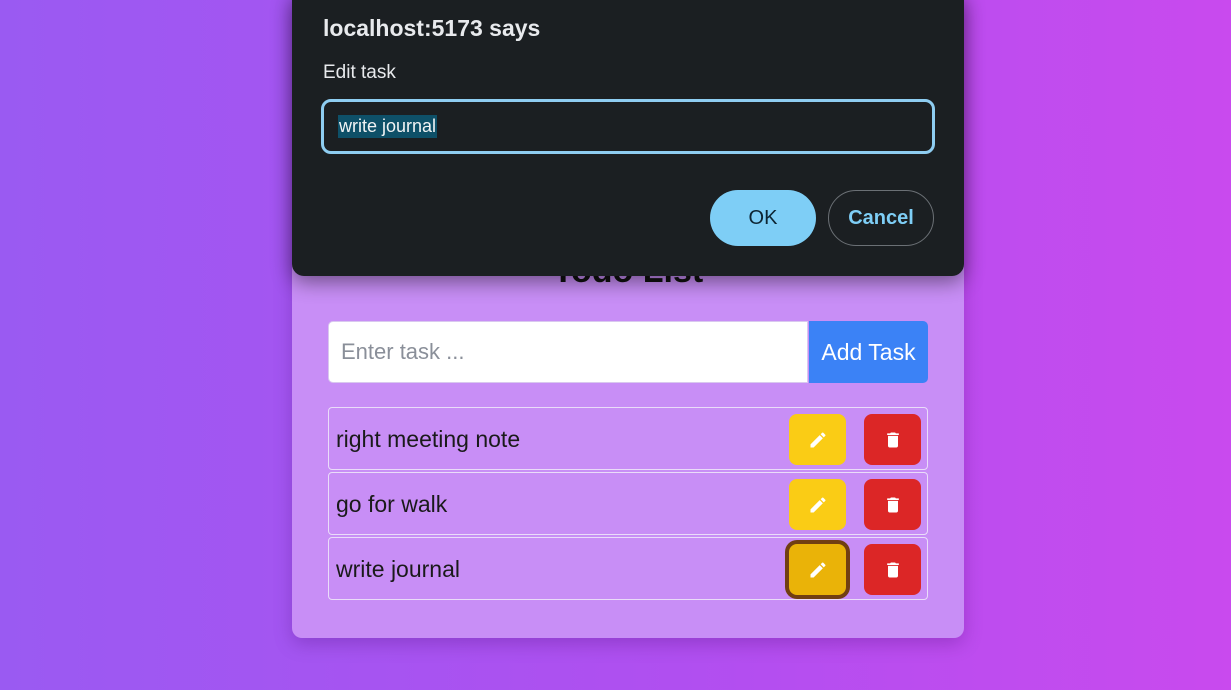 The height and width of the screenshot is (690, 1231). What do you see at coordinates (568, 352) in the screenshot?
I see `task-input` at bounding box center [568, 352].